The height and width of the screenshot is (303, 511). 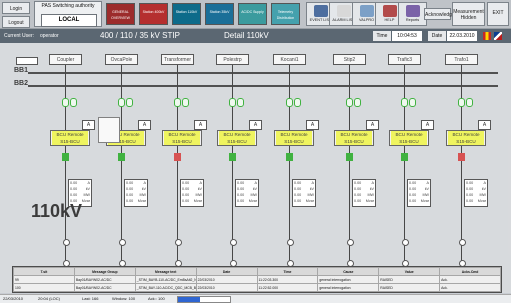 I want to click on alarm-cell: _STIM_BAYB-110-AC/DC_EmBsAlt2_Namen, so click(x=165, y=279).